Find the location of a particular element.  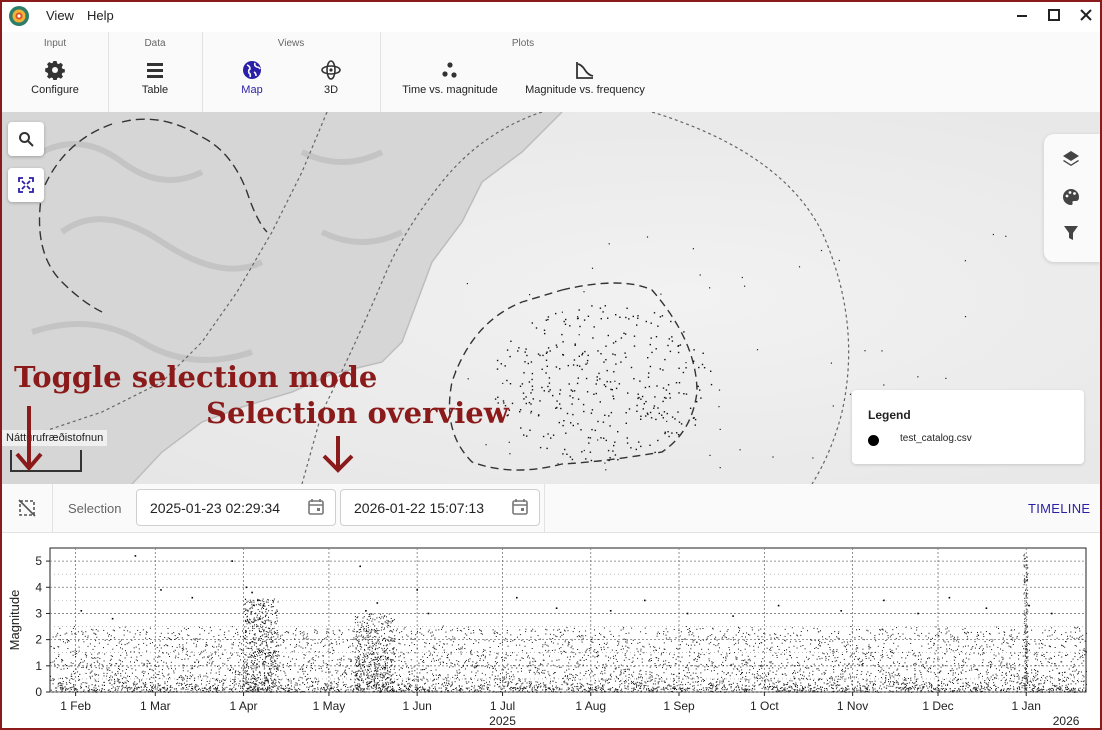

timeline-button: TIMELINE is located at coordinates (1059, 508).